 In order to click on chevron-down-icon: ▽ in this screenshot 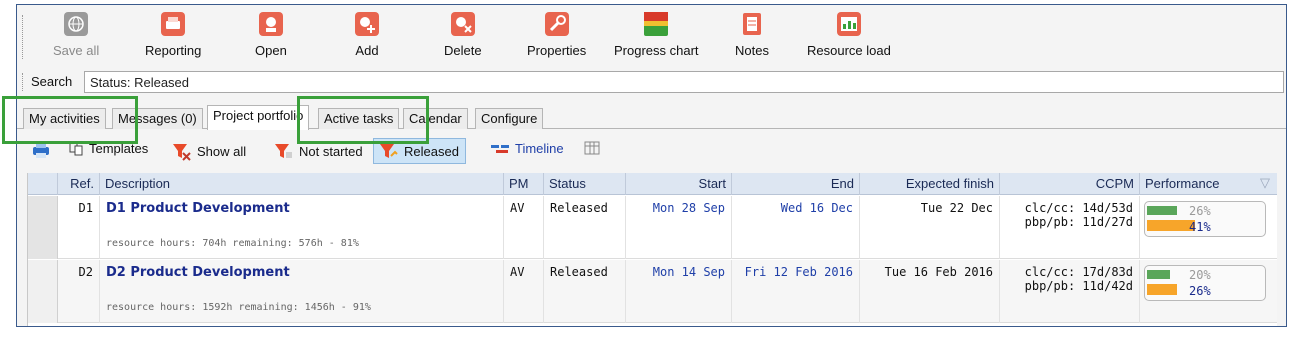, I will do `click(1265, 182)`.